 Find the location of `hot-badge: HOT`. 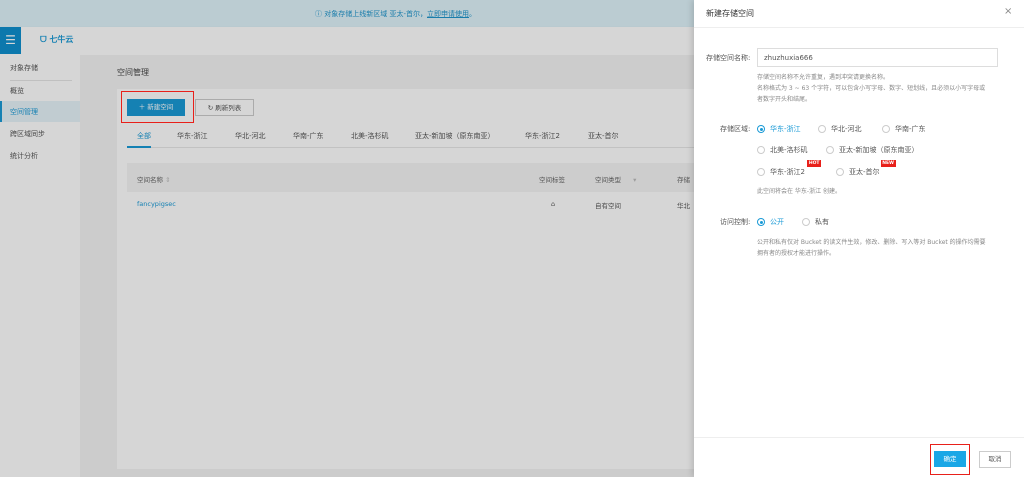

hot-badge: HOT is located at coordinates (814, 163).